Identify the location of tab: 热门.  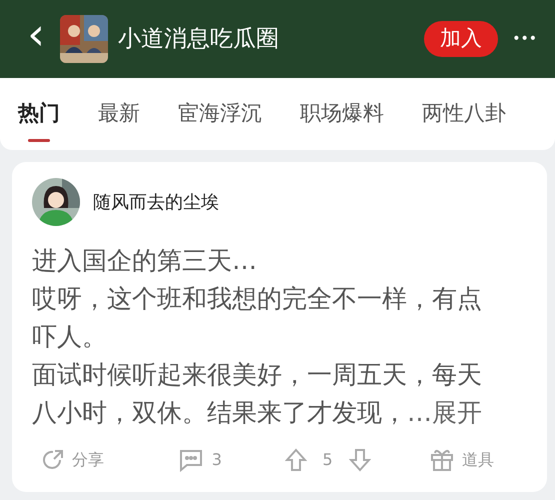
(39, 114).